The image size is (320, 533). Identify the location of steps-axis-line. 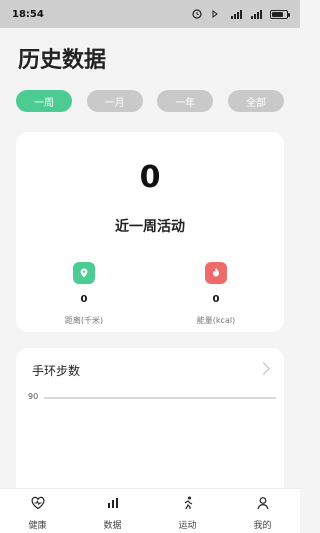
(160, 398).